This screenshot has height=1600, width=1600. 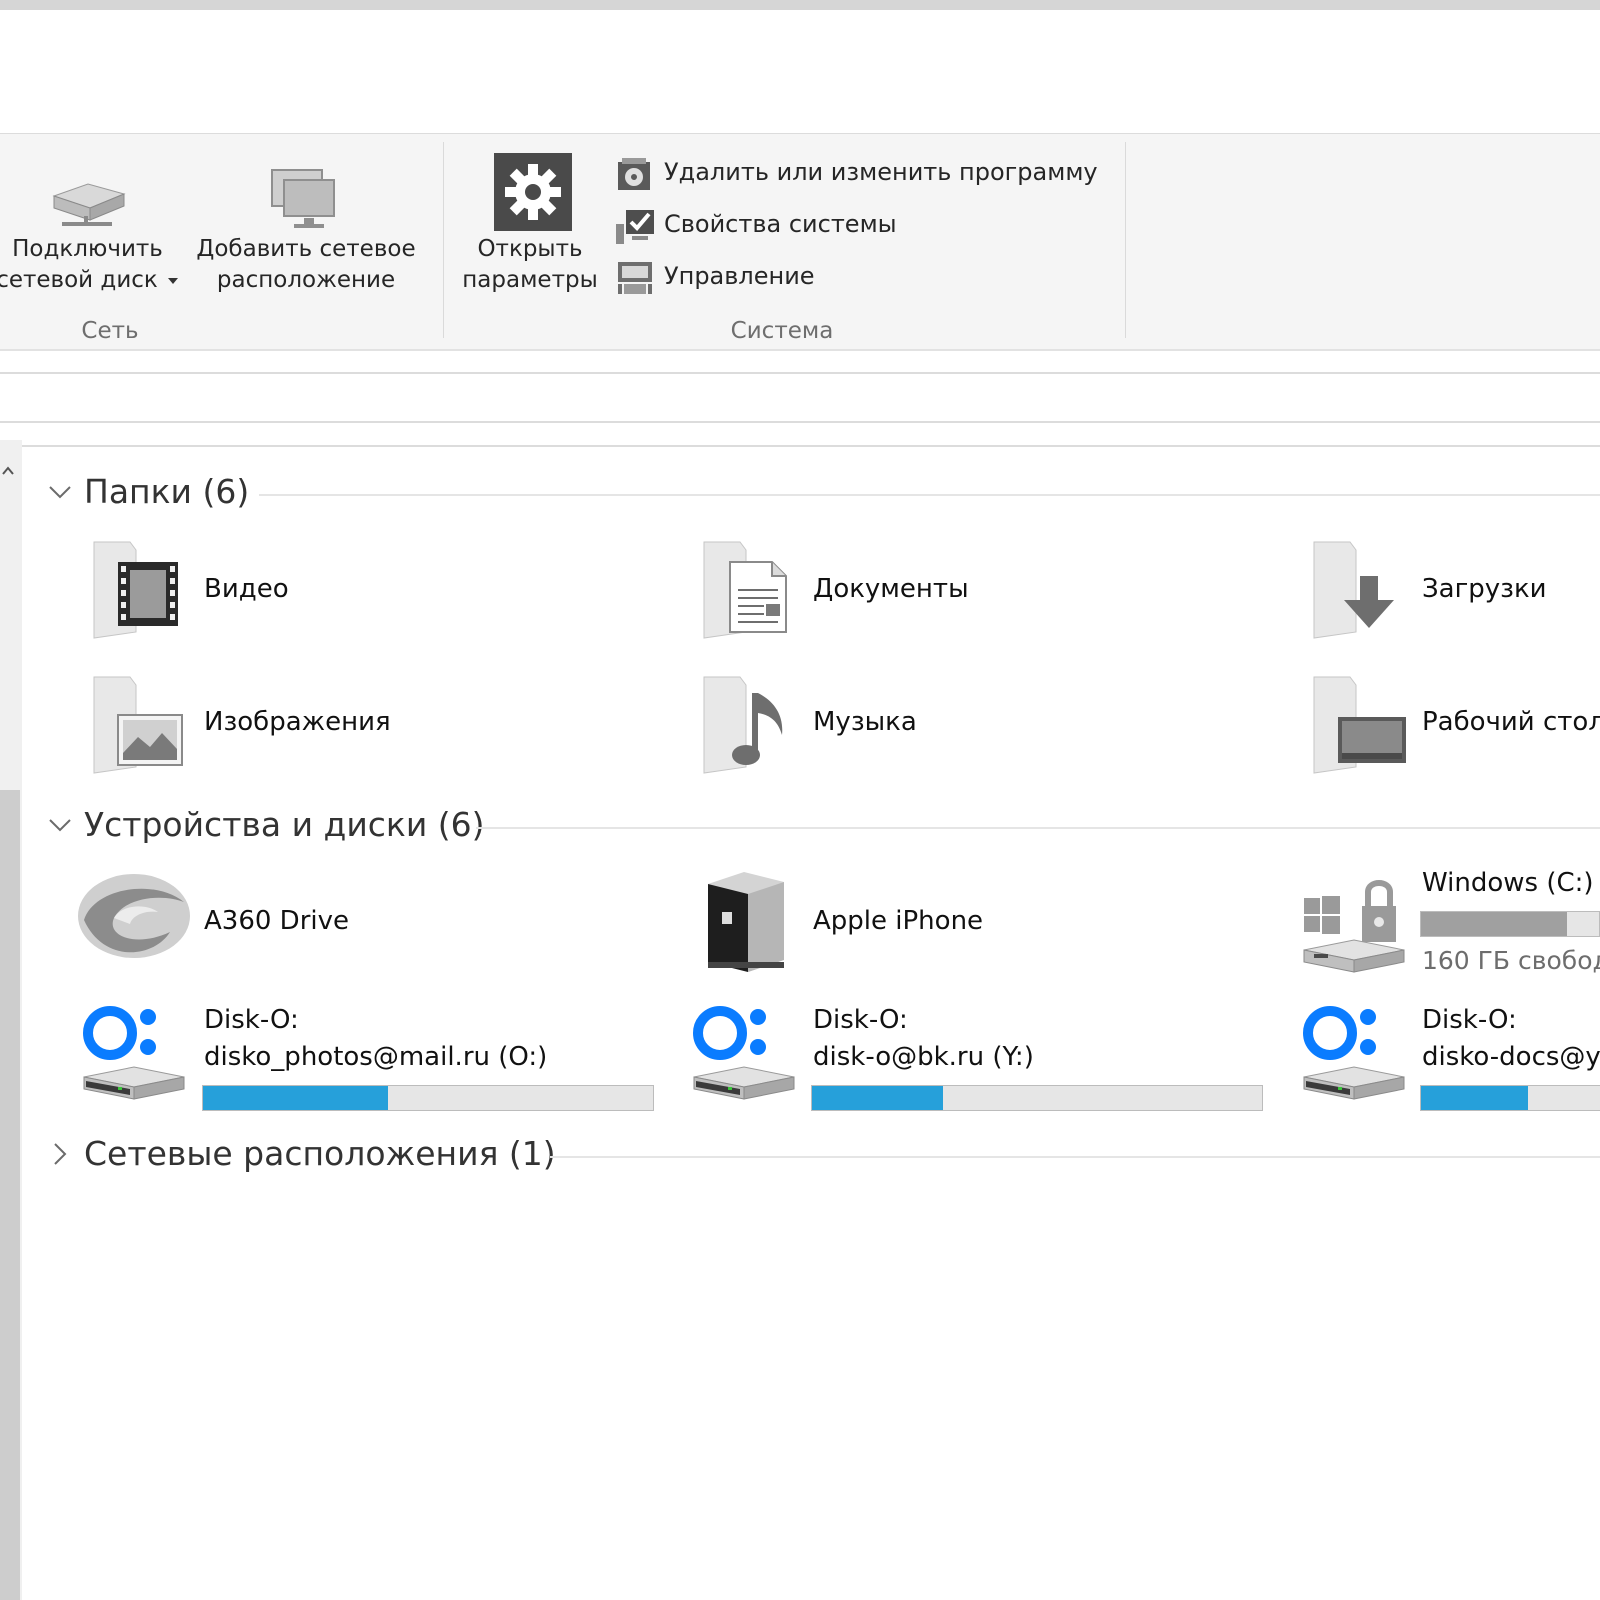 I want to click on address-bar-top-border, so click(x=800, y=373).